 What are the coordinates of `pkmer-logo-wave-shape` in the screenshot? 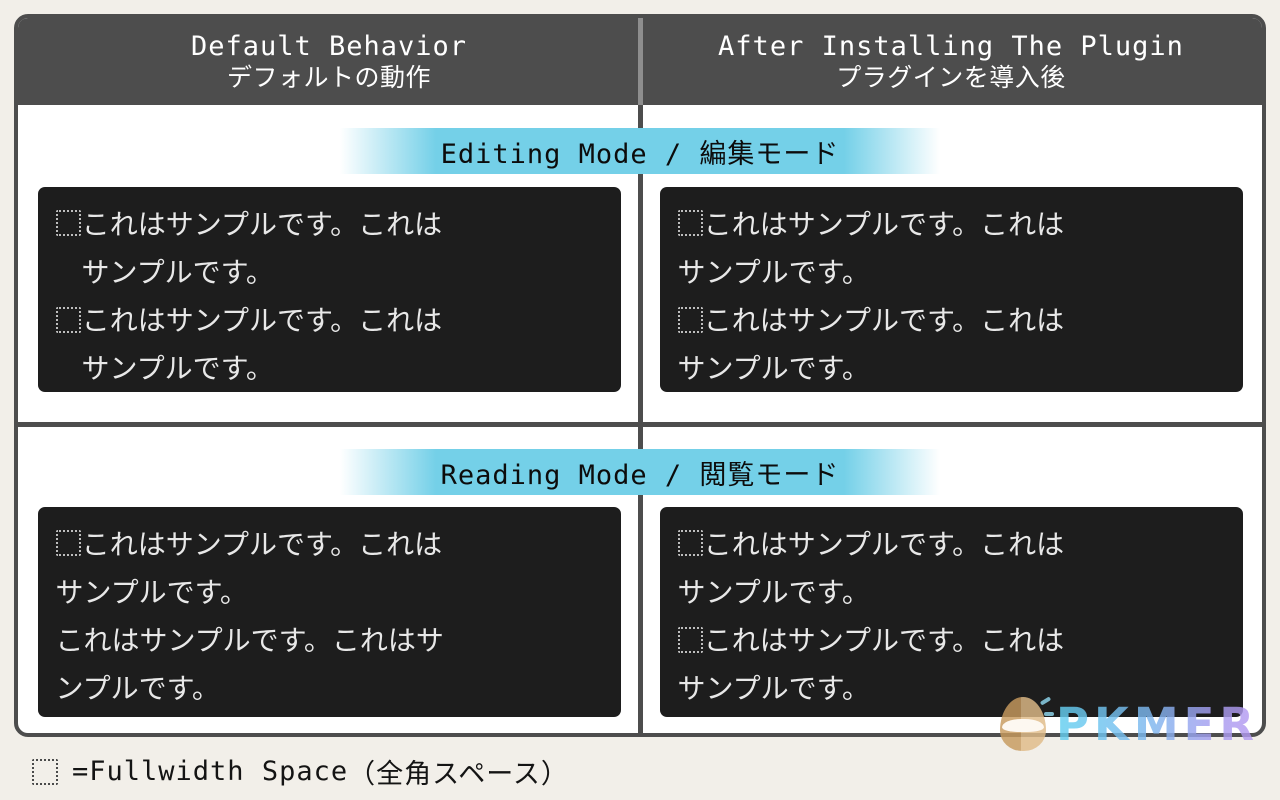 It's located at (1023, 725).